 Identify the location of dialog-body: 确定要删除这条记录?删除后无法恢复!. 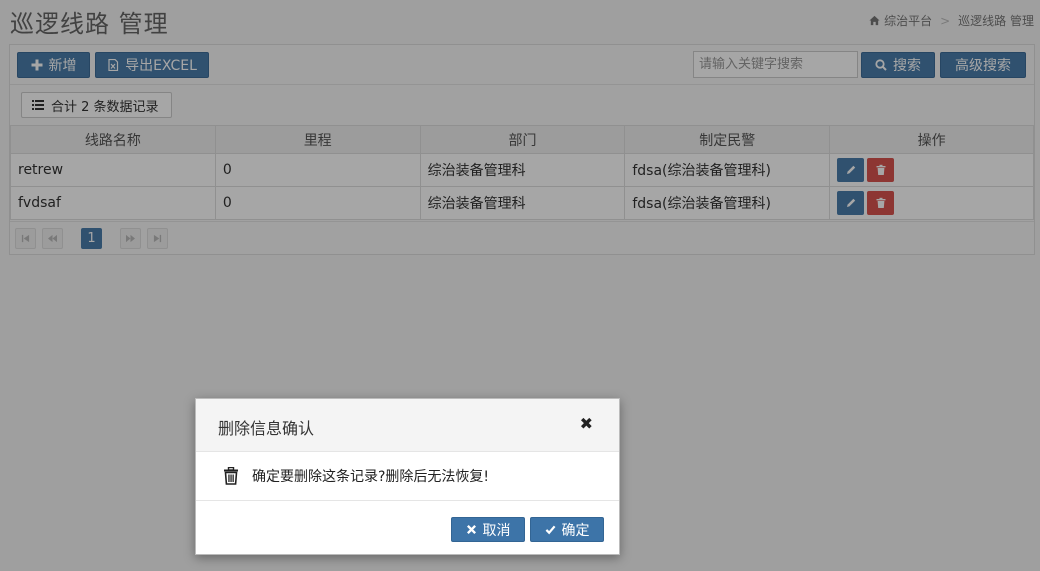
(407, 476).